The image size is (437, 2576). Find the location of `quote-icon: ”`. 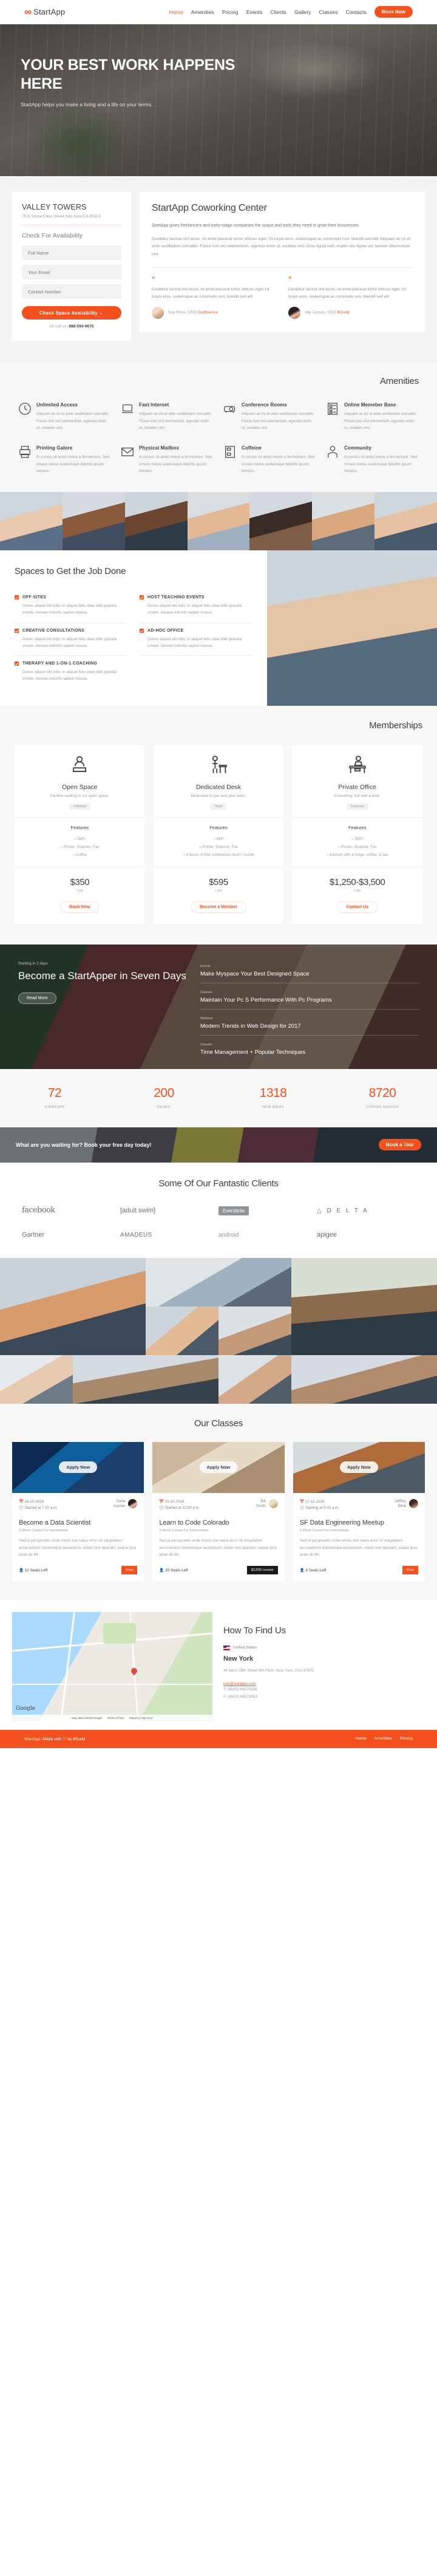

quote-icon: ” is located at coordinates (290, 279).